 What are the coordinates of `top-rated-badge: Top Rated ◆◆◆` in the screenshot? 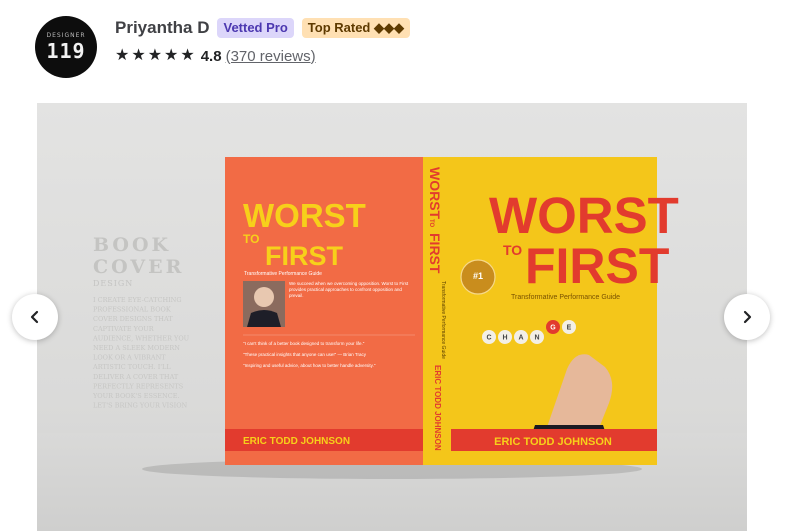 It's located at (355, 28).